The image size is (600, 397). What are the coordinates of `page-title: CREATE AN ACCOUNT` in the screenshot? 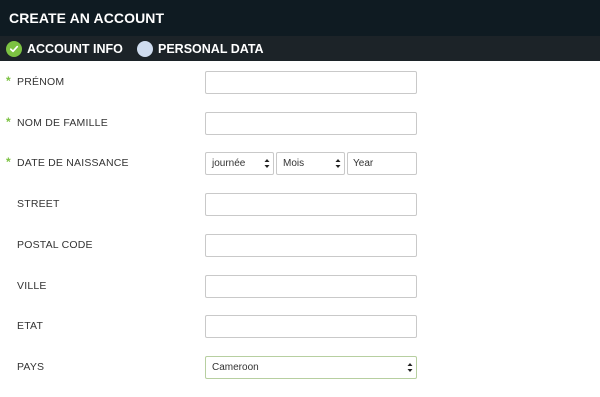 It's located at (300, 18).